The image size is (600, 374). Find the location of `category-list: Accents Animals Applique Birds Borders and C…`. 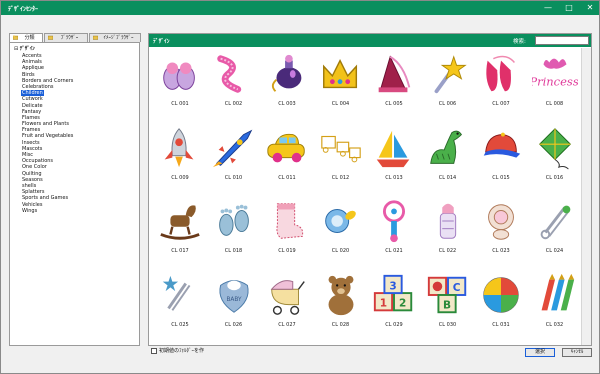

category-list: Accents Animals Applique Birds Borders and C… is located at coordinates (47, 133).